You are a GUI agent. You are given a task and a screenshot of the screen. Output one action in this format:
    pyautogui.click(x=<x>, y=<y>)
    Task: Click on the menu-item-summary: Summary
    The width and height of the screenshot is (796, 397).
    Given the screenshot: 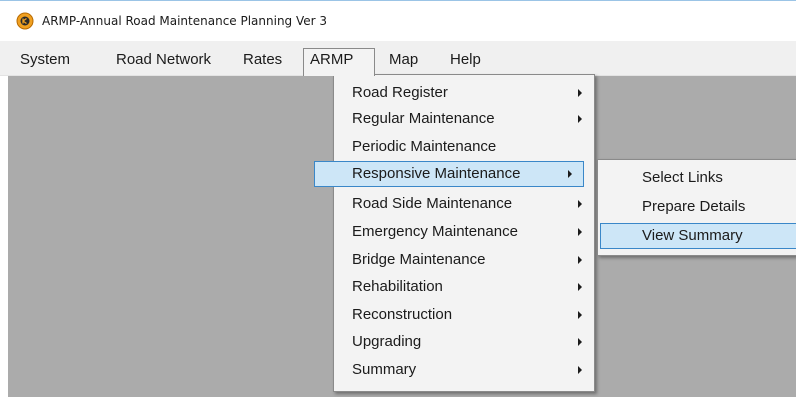 What is the action you would take?
    pyautogui.click(x=464, y=370)
    